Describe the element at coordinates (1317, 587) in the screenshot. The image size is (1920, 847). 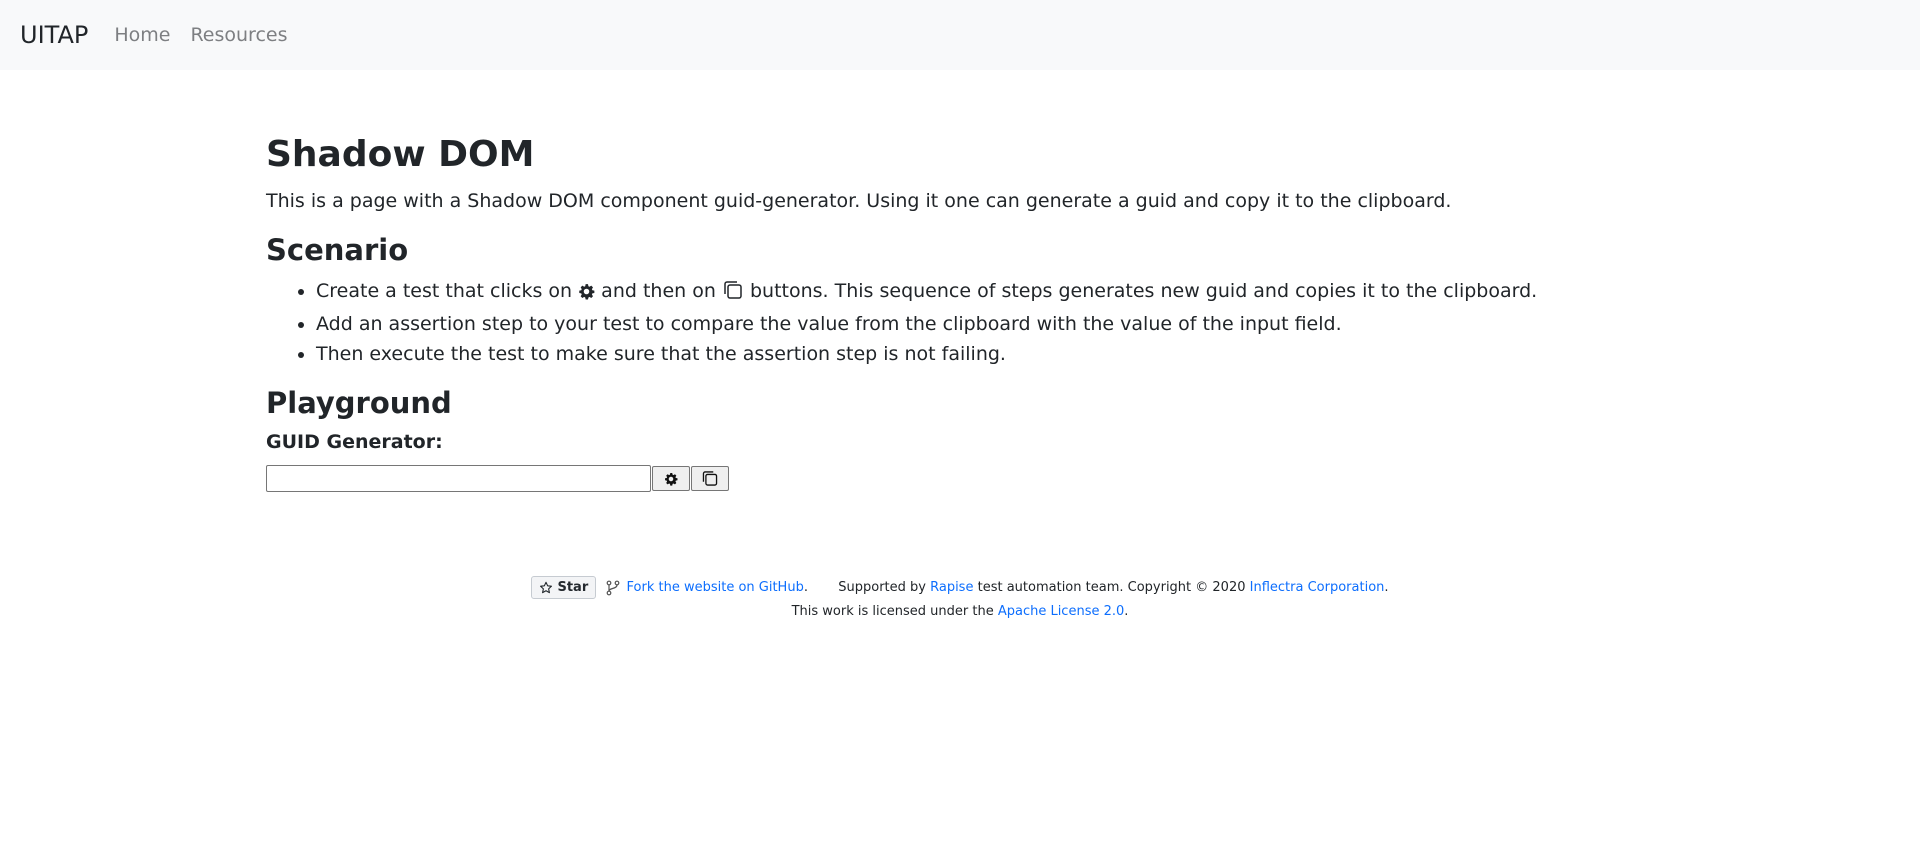
I see `inflectra-link: Inflectra Corporation` at that location.